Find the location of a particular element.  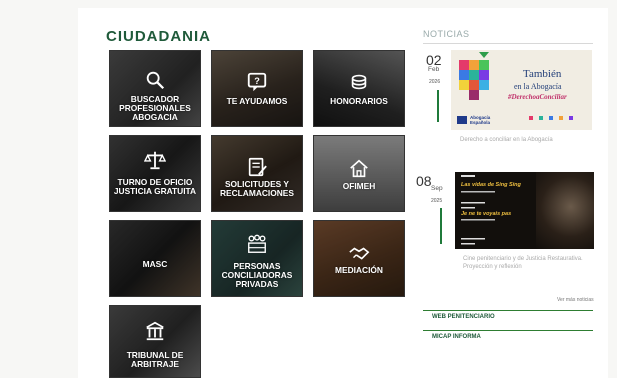

help-icon: ? is located at coordinates (257, 82).